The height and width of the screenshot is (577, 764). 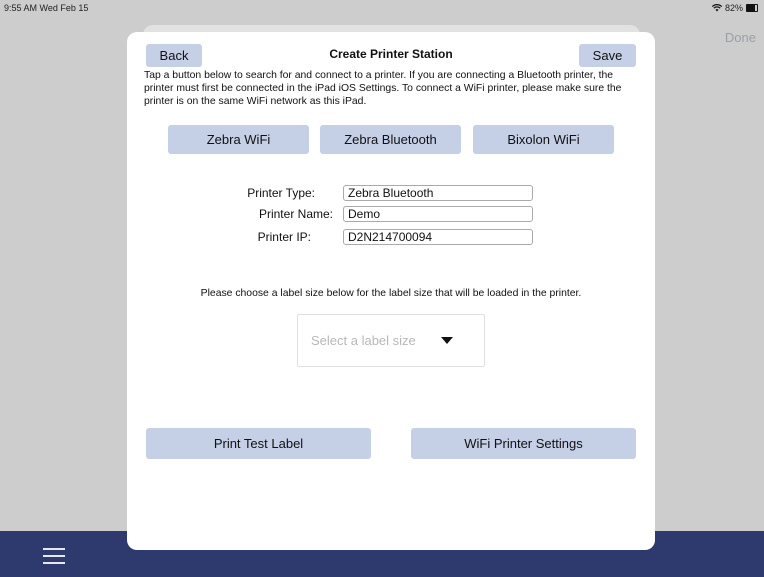 What do you see at coordinates (740, 37) in the screenshot?
I see `done-button: Done` at bounding box center [740, 37].